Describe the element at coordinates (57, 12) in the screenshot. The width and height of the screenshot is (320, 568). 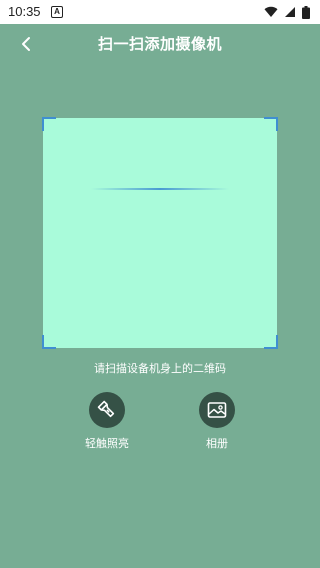
I see `a-box-icon: A` at that location.